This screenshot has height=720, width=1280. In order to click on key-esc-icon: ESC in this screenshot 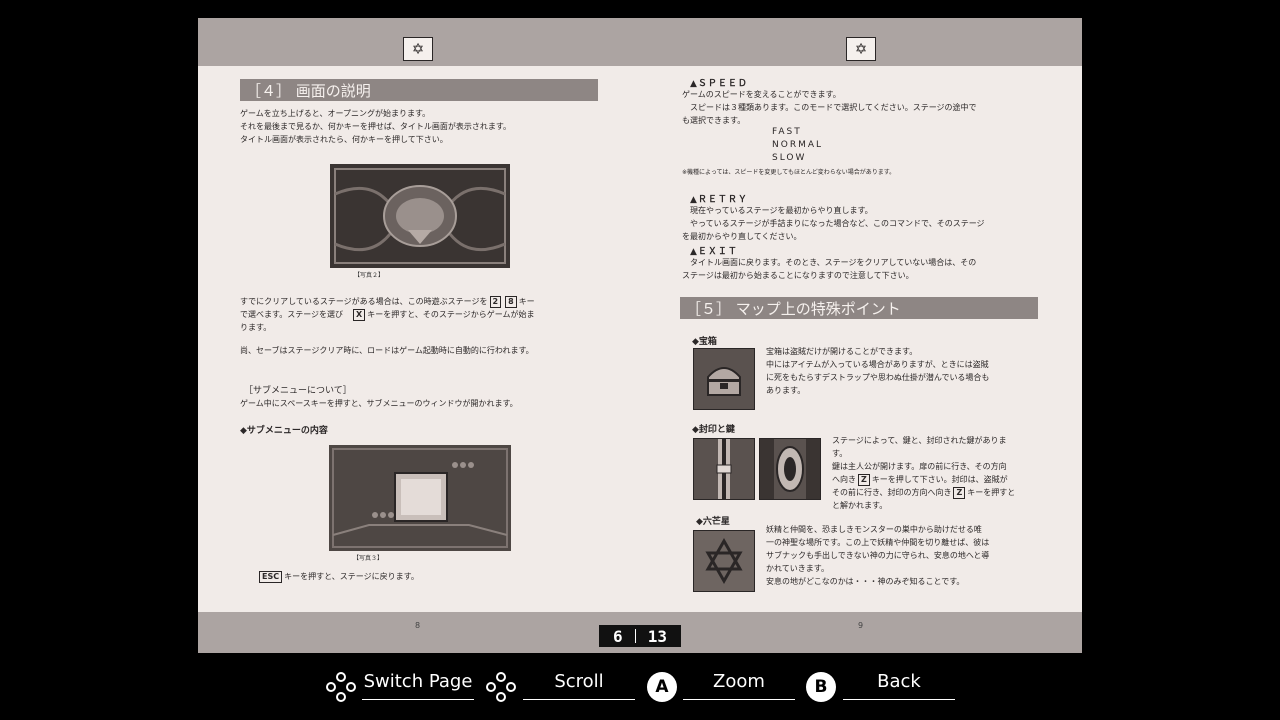, I will do `click(271, 577)`.